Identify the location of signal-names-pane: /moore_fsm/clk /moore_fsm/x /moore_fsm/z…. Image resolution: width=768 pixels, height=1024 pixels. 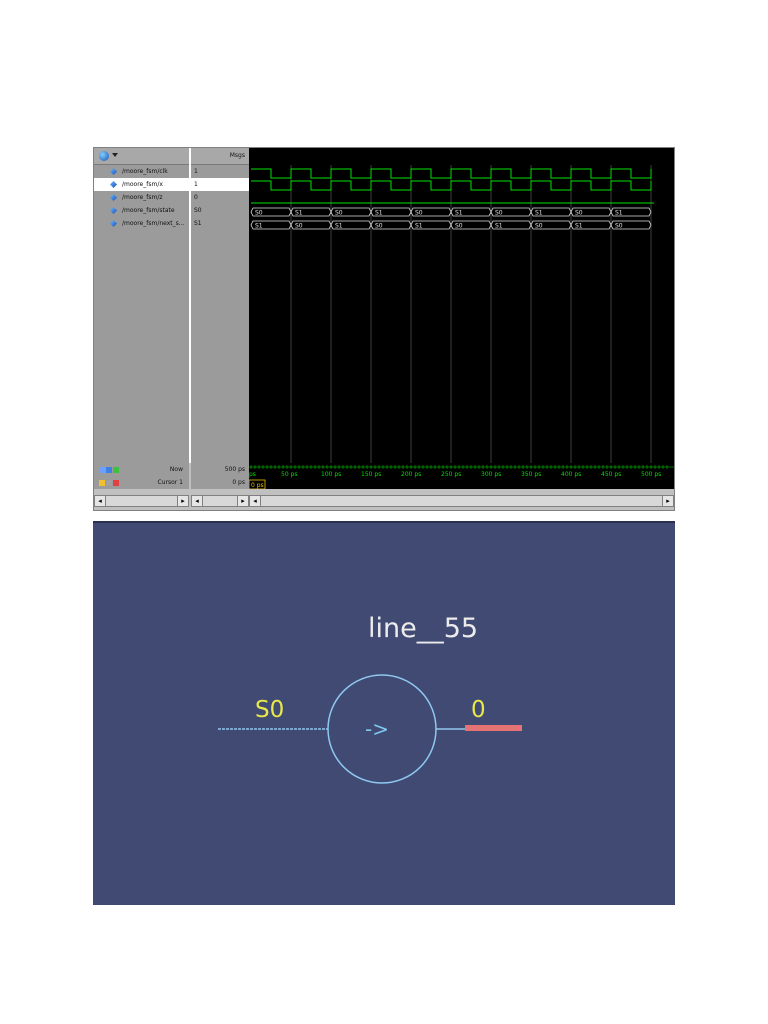
(142, 305).